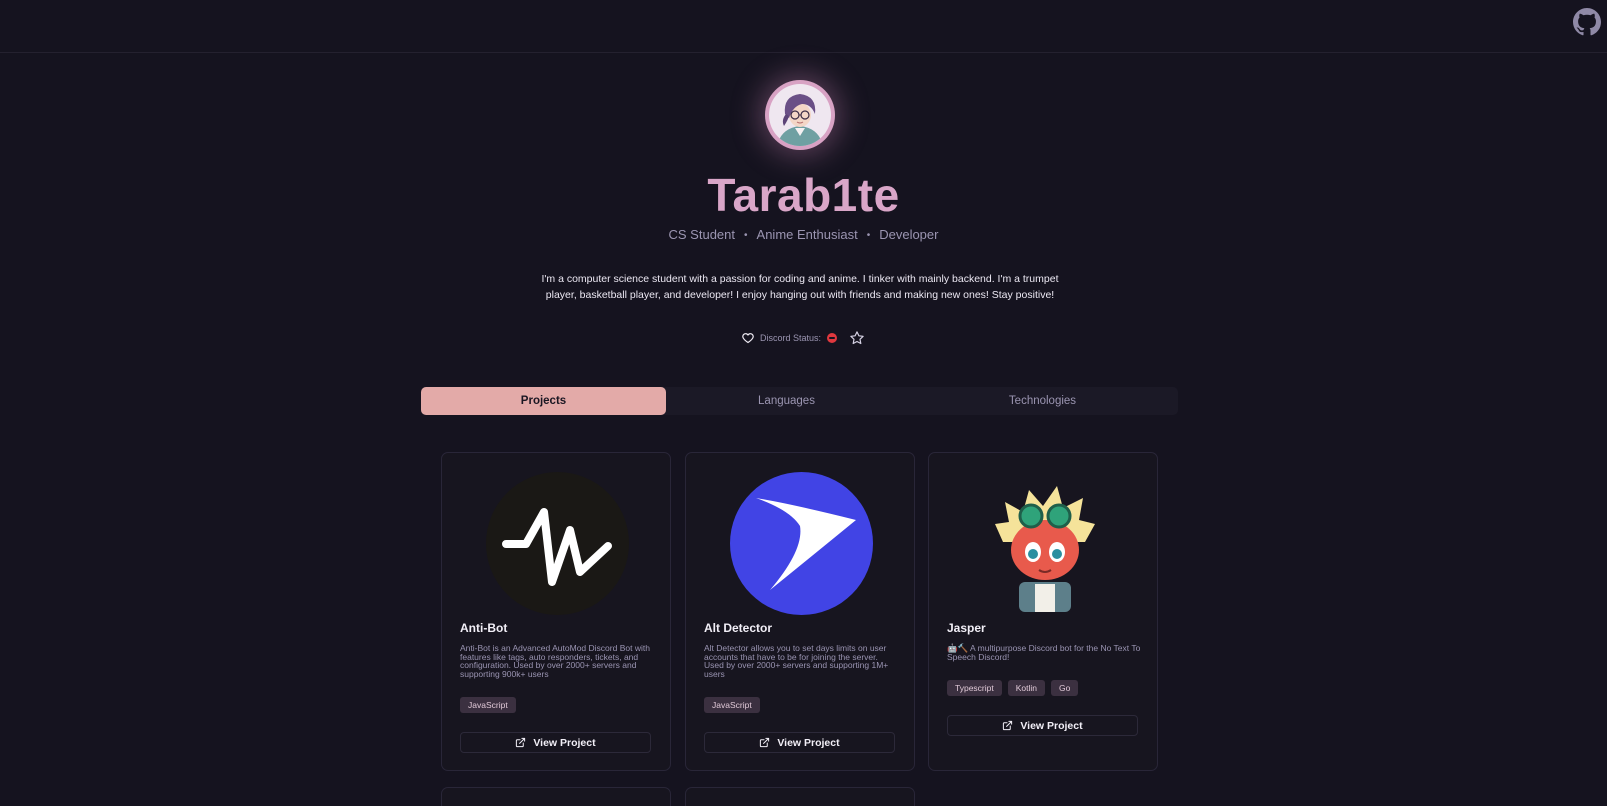  I want to click on heart-icon, so click(748, 338).